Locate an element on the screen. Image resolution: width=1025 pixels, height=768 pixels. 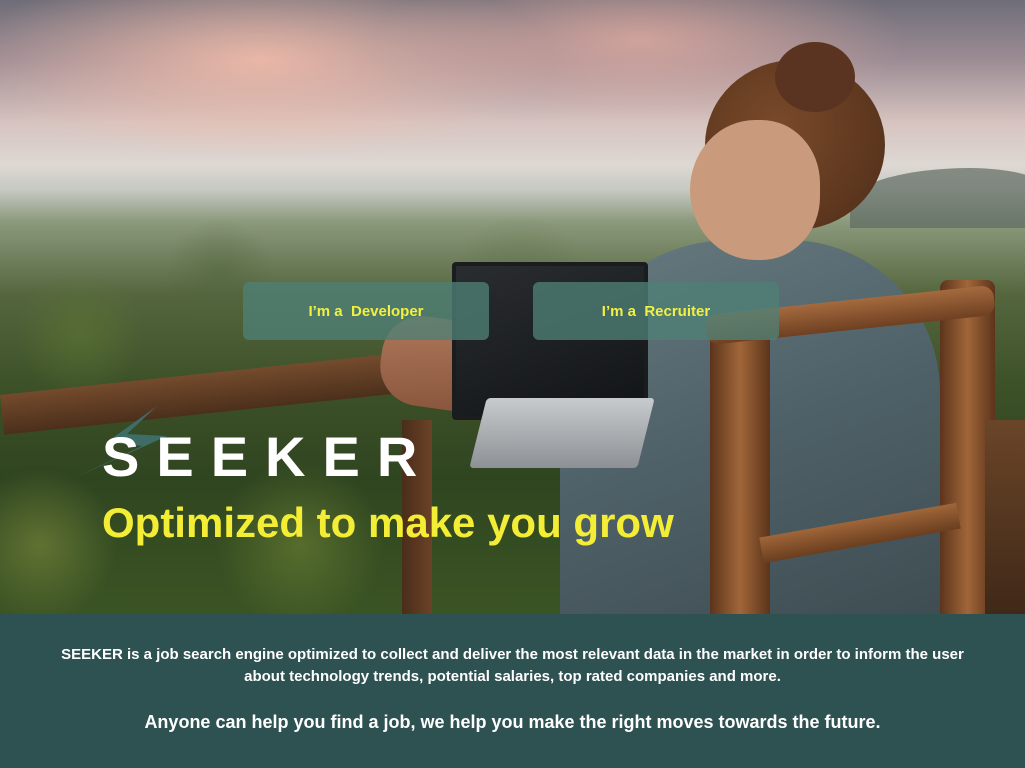
brand-name: SEEKER is located at coordinates (268, 456).